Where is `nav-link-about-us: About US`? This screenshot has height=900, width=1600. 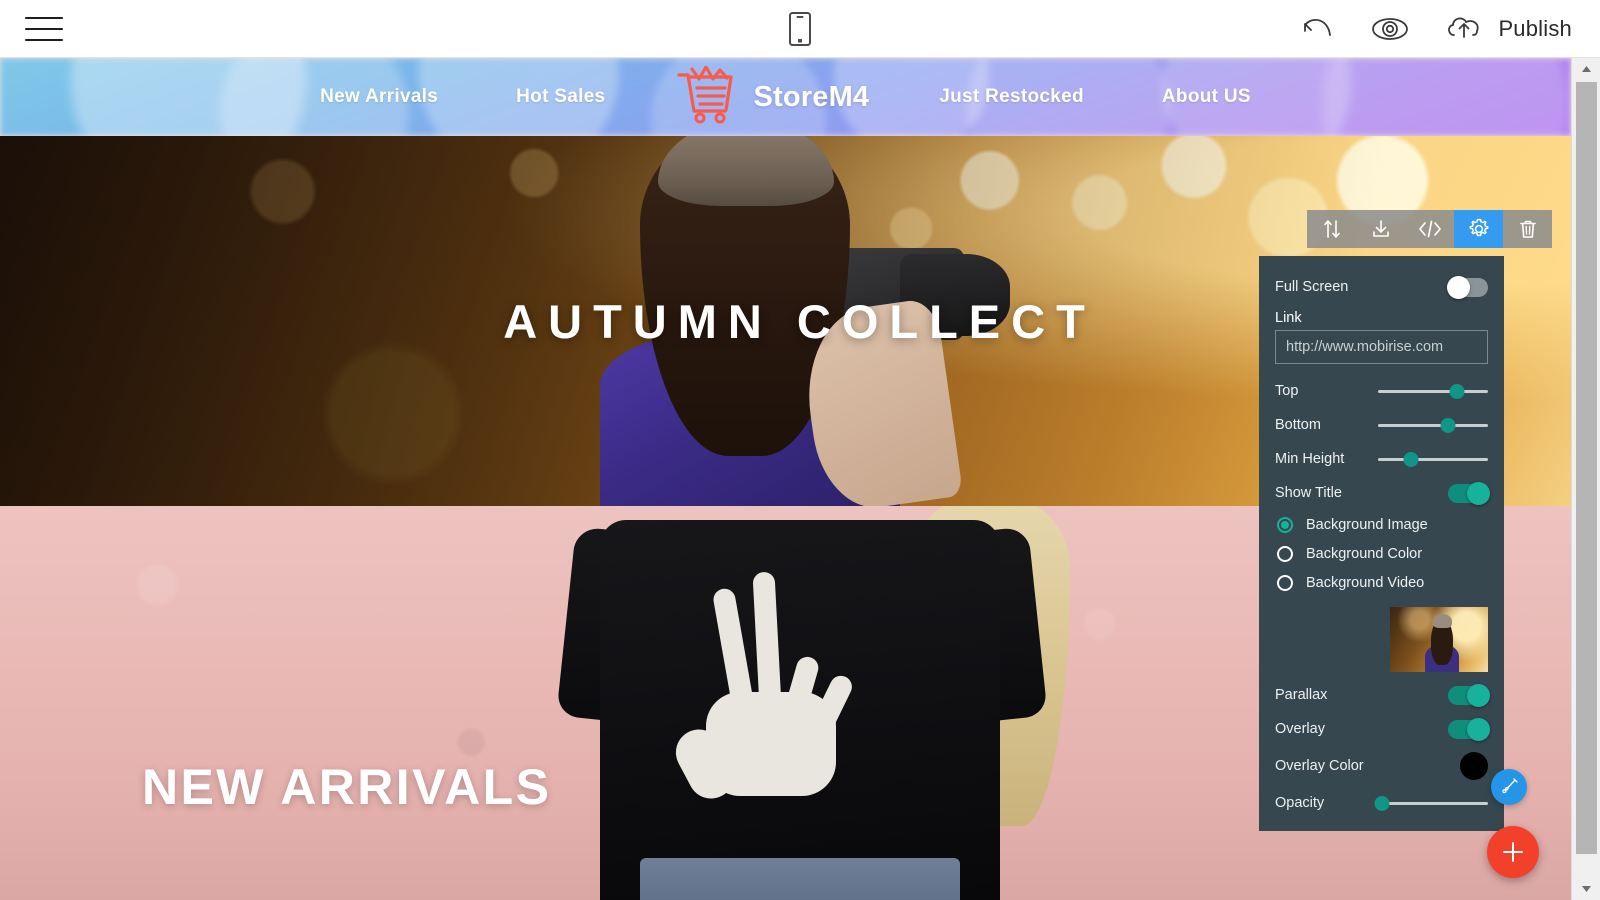 nav-link-about-us: About US is located at coordinates (1206, 97).